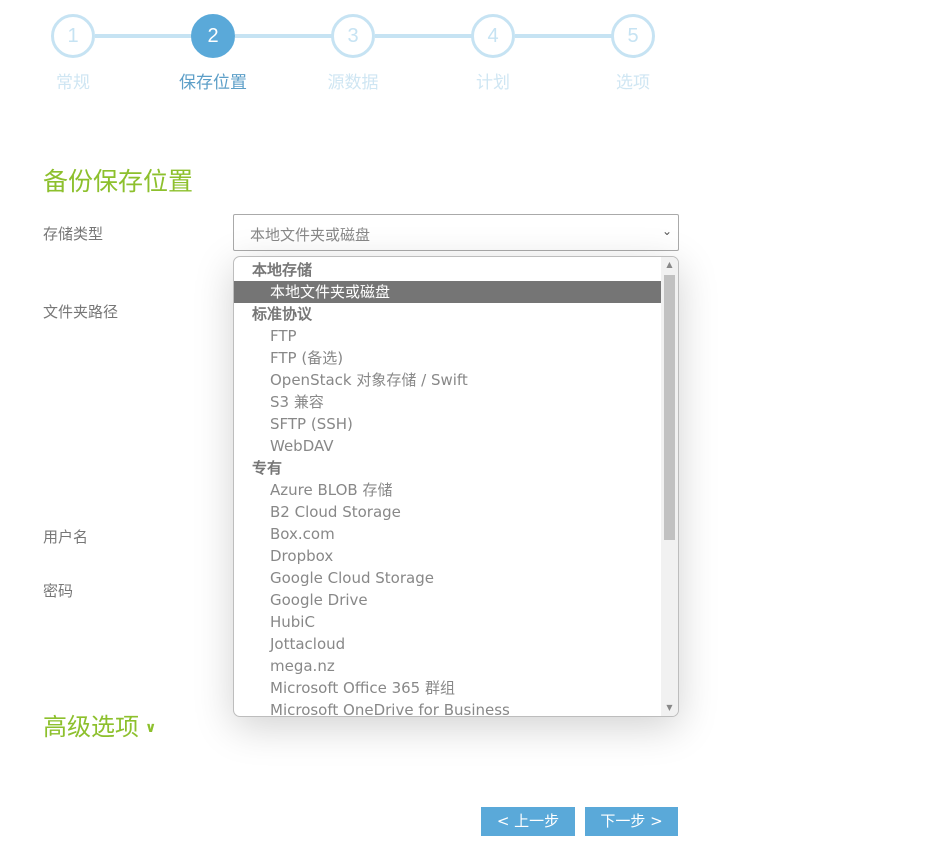 Image resolution: width=927 pixels, height=852 pixels. Describe the element at coordinates (493, 83) in the screenshot. I see `step-label: 计划` at that location.